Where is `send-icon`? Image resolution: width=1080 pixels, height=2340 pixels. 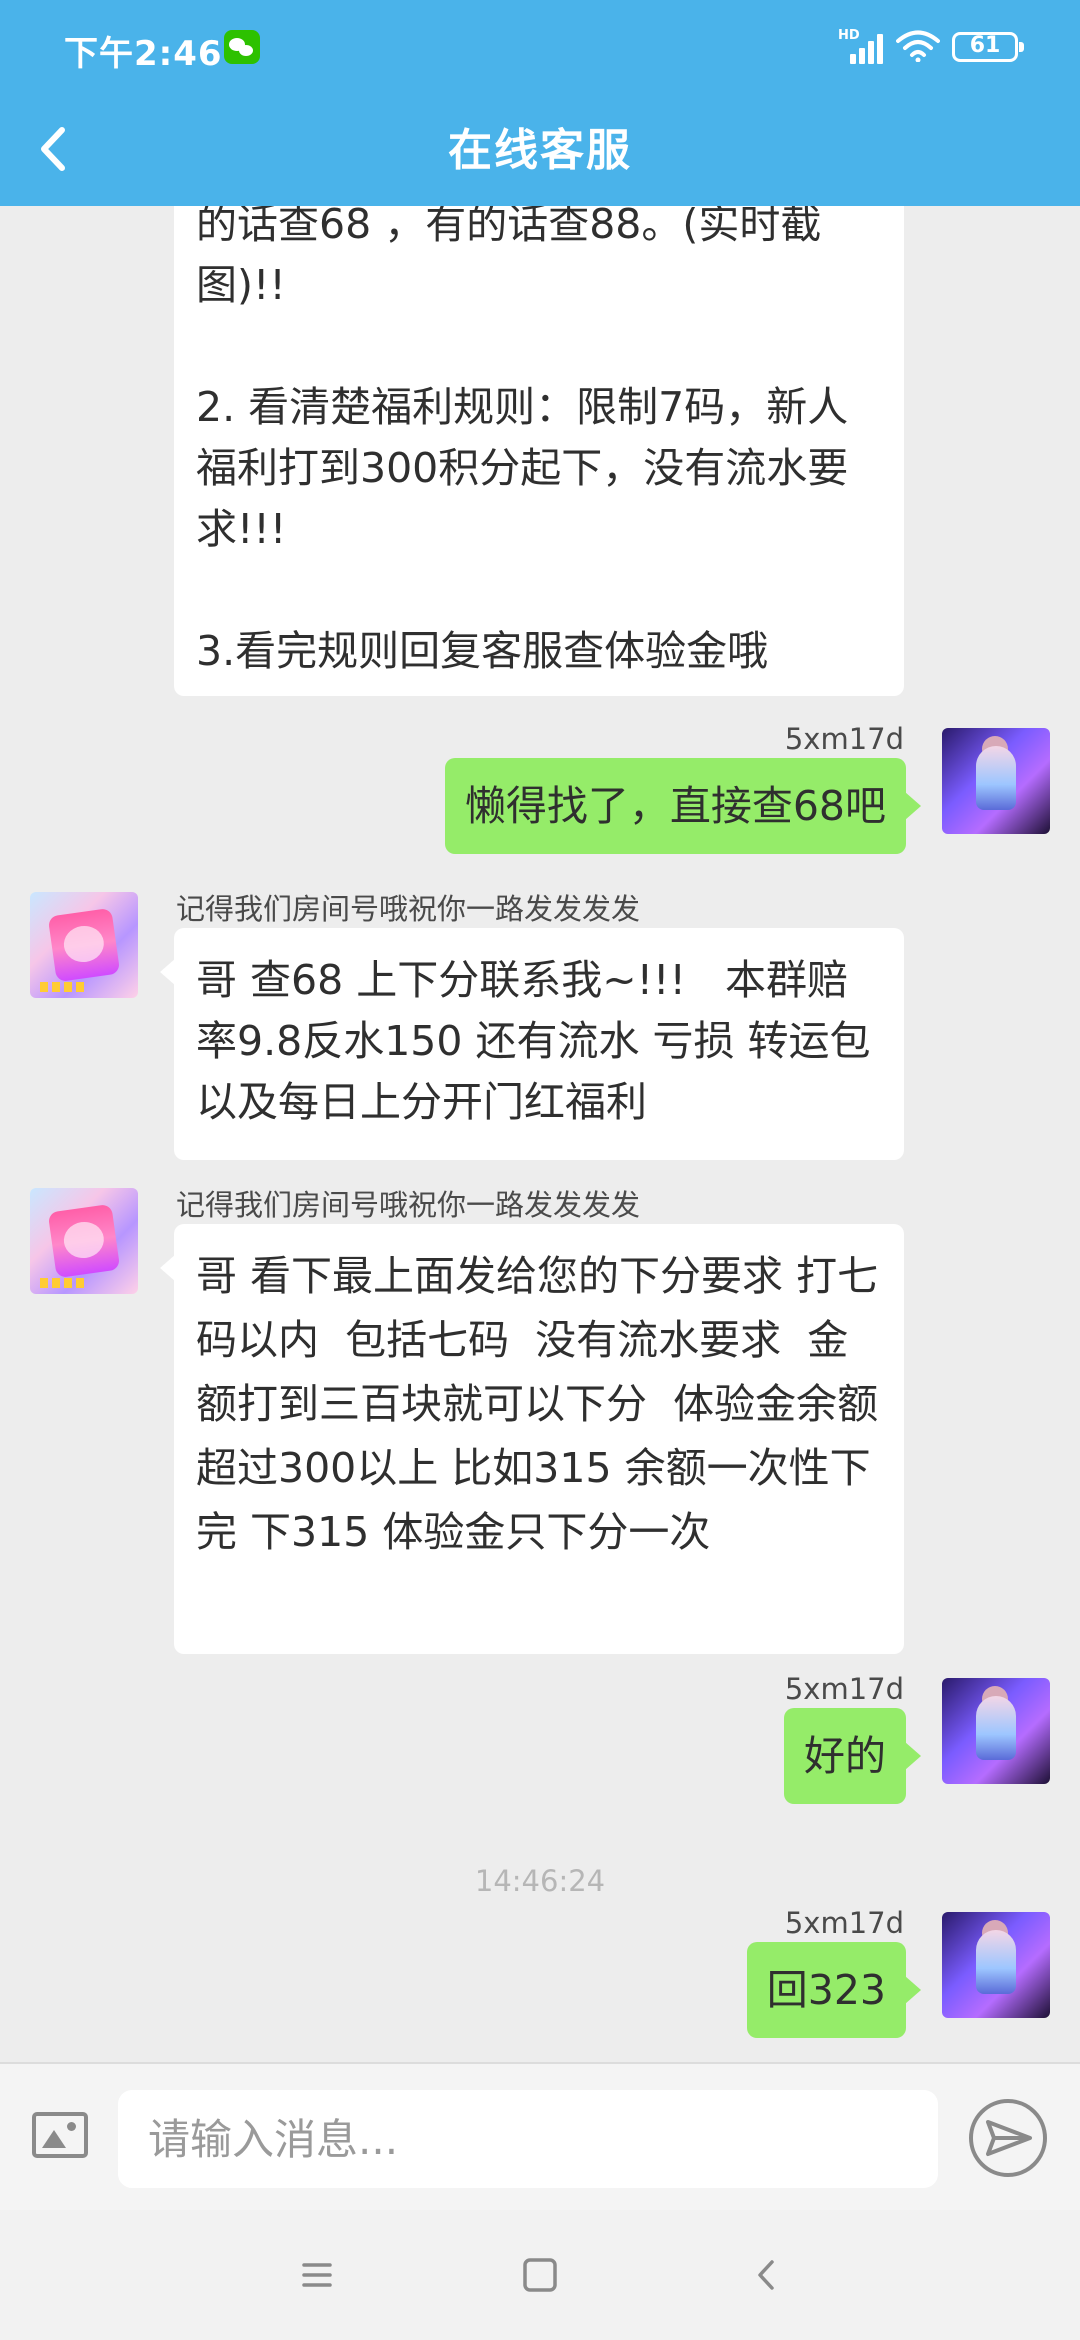
send-icon is located at coordinates (1008, 2138).